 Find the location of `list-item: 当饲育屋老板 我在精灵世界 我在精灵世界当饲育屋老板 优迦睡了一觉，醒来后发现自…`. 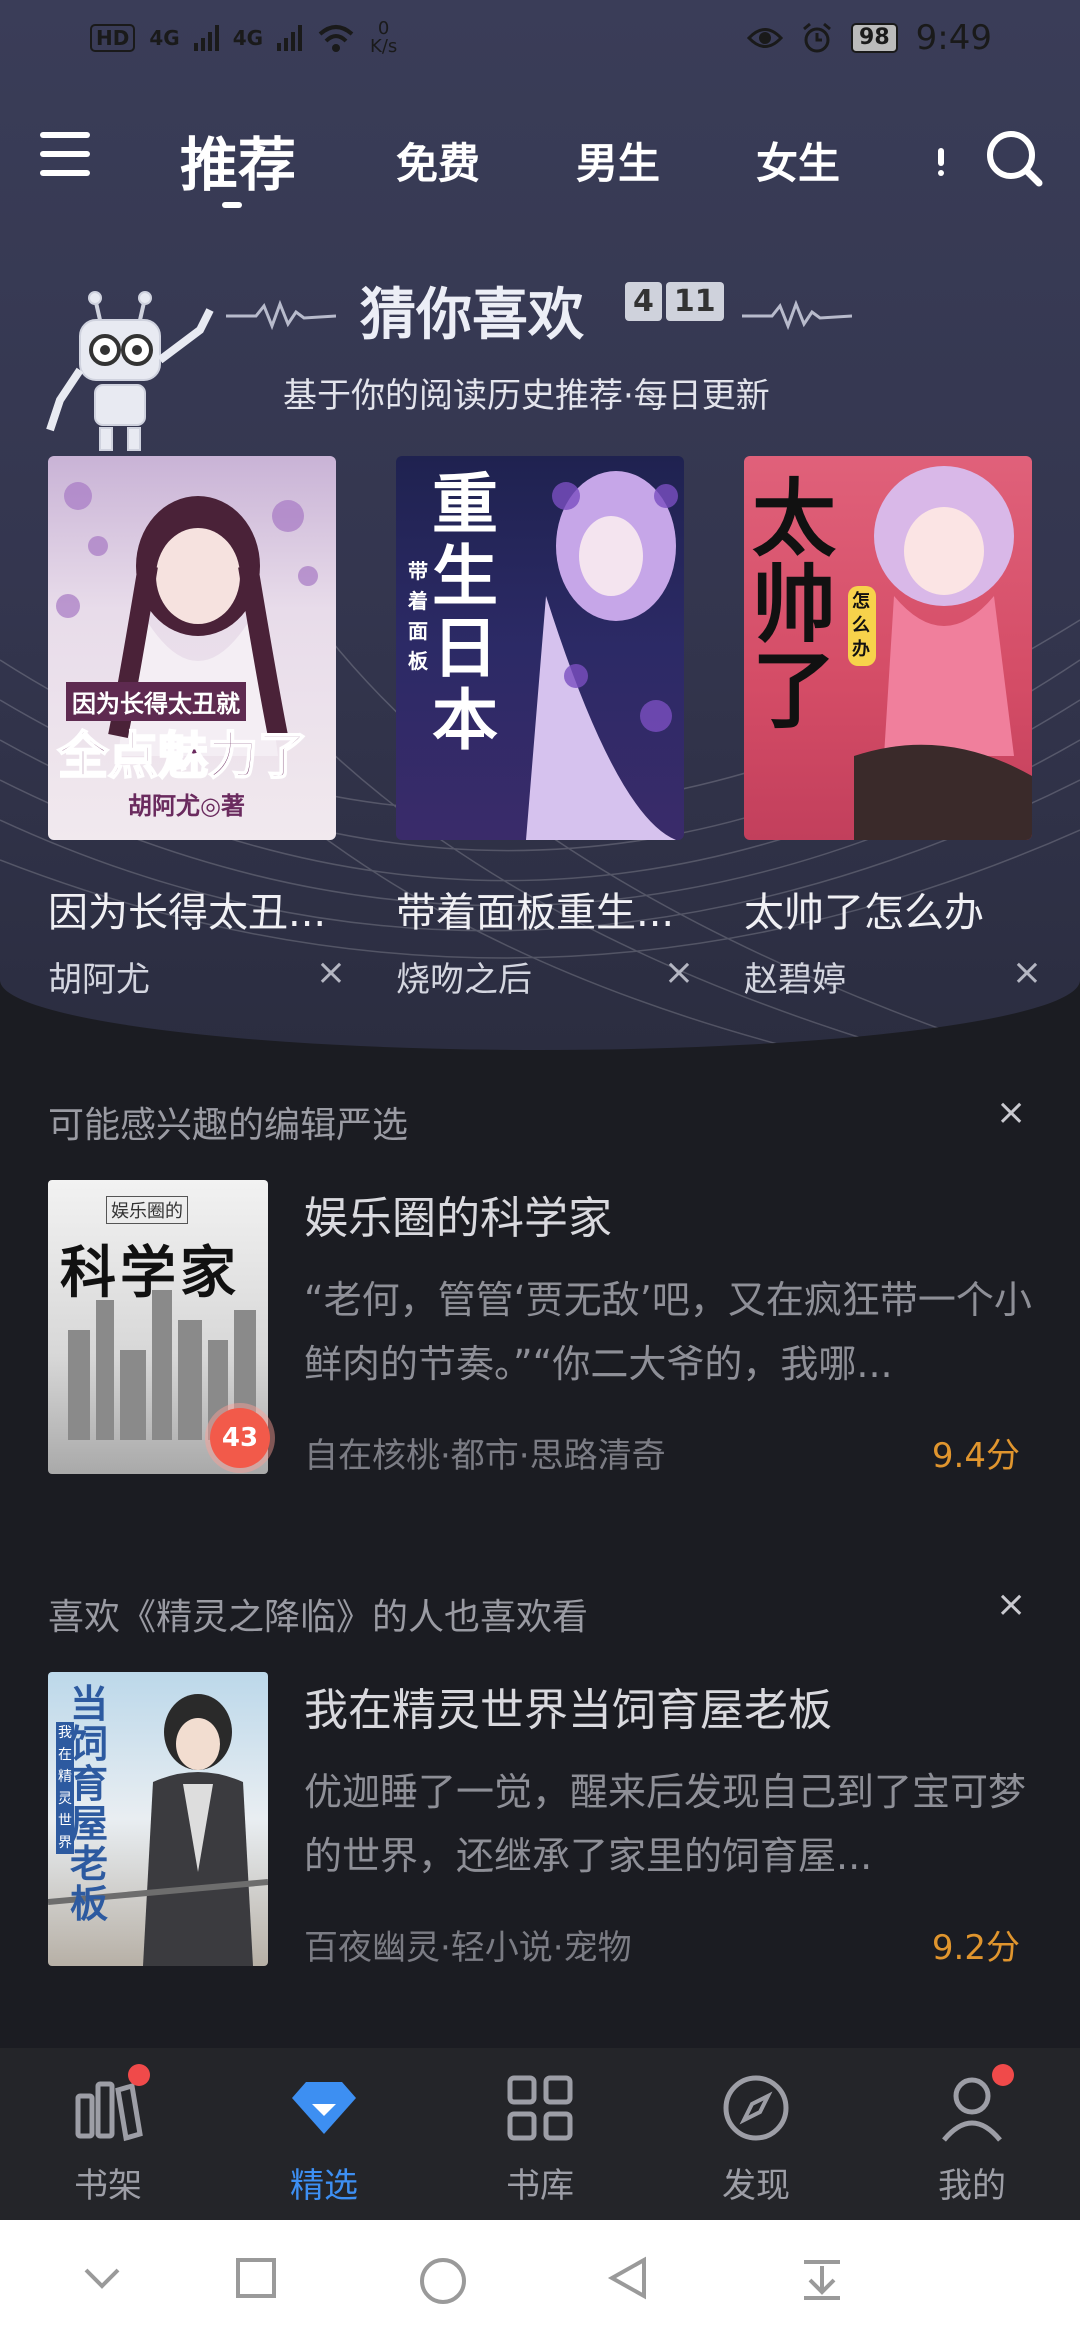

list-item: 当饲育屋老板 我在精灵世界 我在精灵世界当饲育屋老板 优迦睡了一觉，醒来后发现自… is located at coordinates (541, 1822).